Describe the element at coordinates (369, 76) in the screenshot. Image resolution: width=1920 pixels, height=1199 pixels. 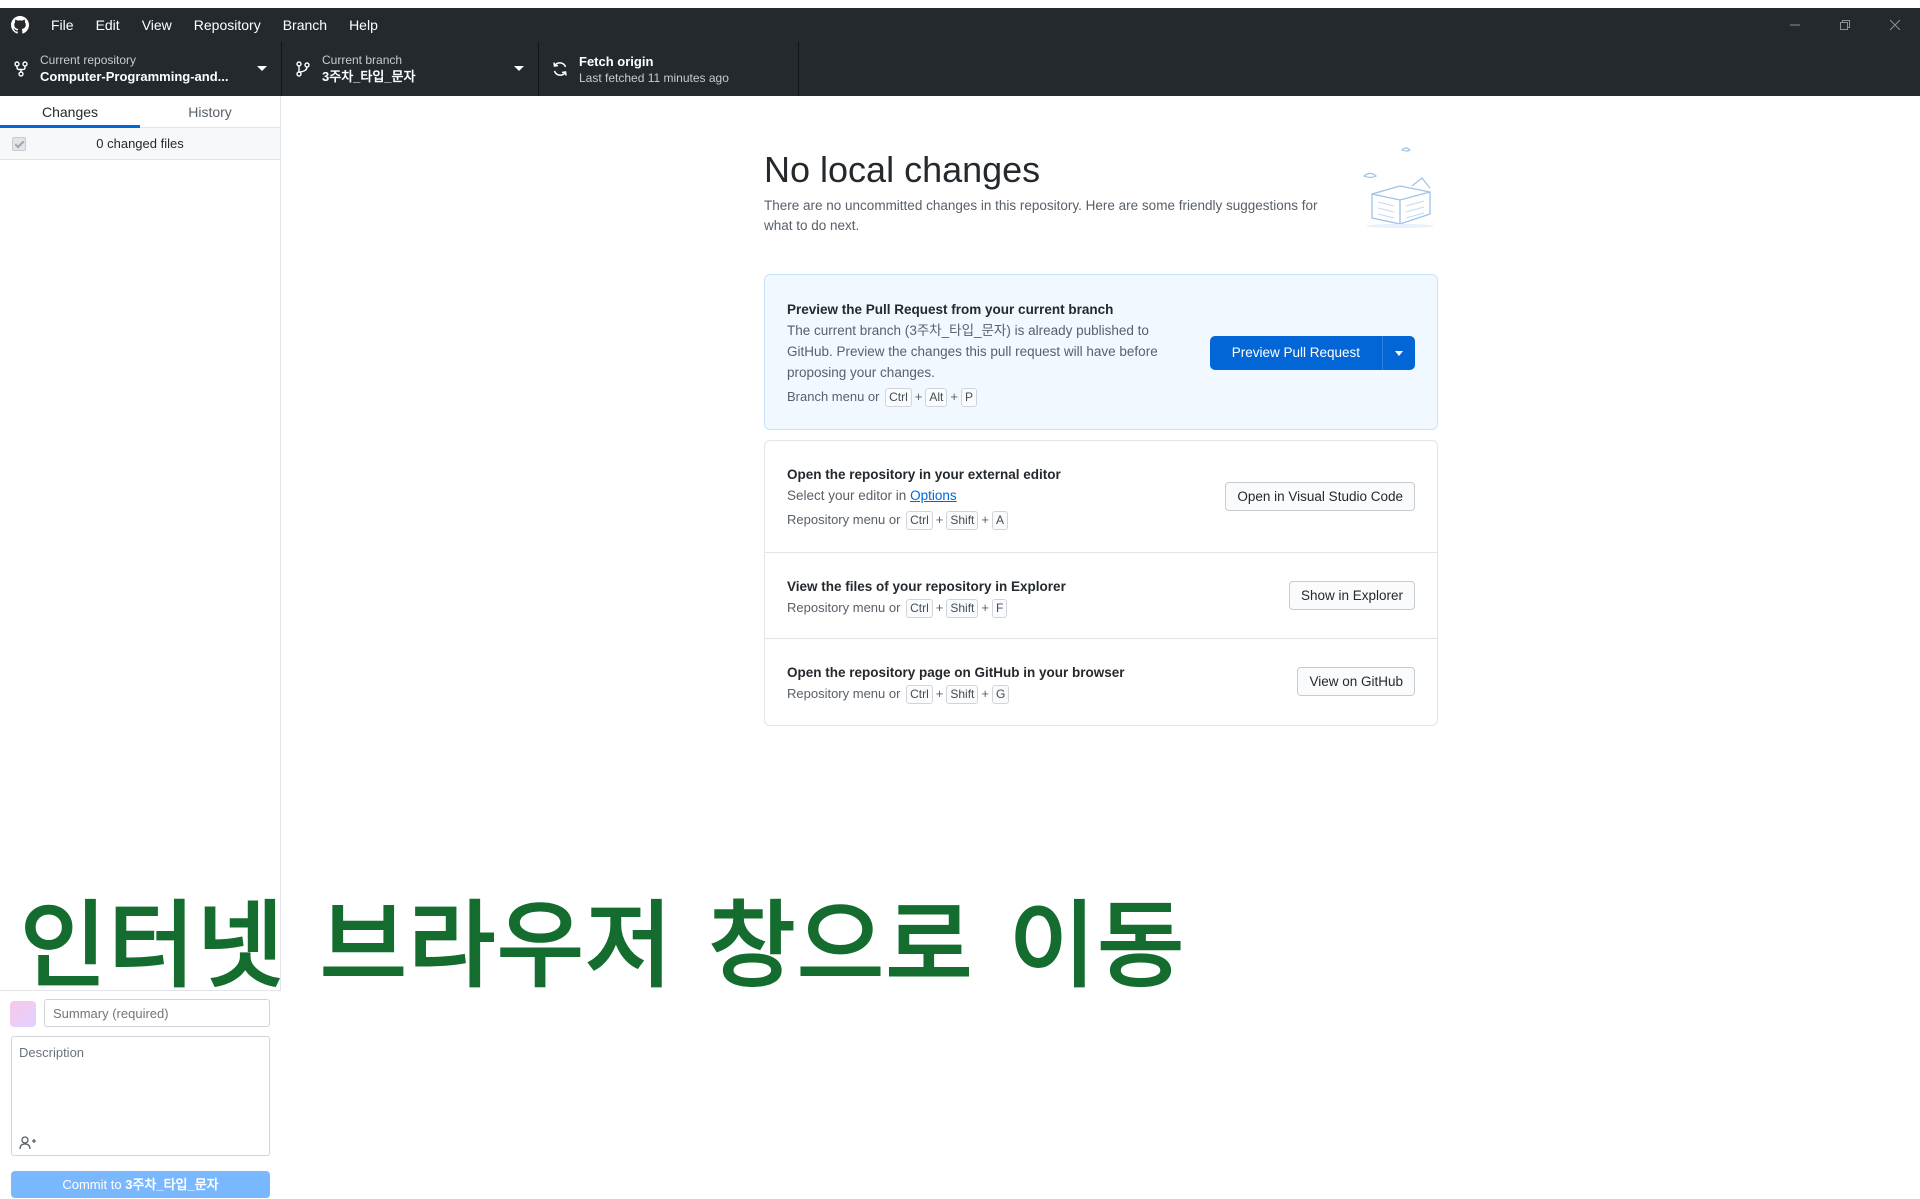
I see `branch-name: 3주차_타입_문자` at that location.